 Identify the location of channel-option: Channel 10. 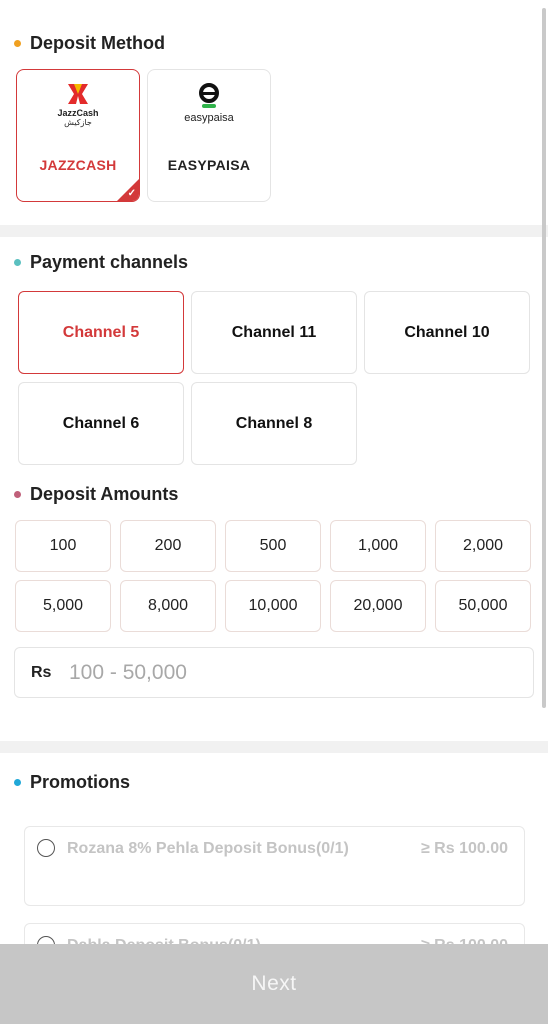
(447, 332).